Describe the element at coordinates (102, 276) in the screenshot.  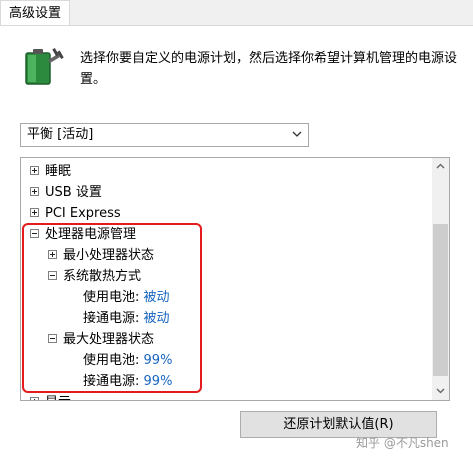
I see `tree-item-label: 系统散热方式` at that location.